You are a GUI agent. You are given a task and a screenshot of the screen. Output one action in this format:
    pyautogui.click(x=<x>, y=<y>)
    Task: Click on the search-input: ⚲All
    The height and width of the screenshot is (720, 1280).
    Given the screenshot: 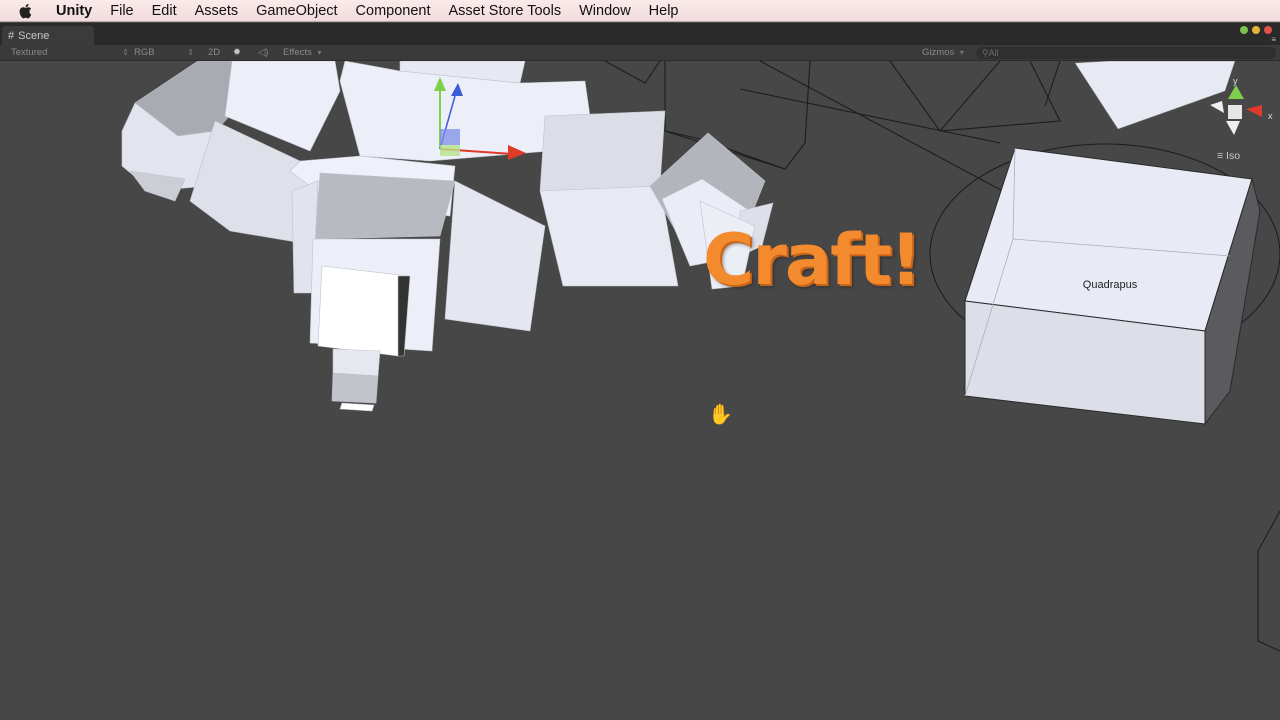 What is the action you would take?
    pyautogui.click(x=1126, y=53)
    